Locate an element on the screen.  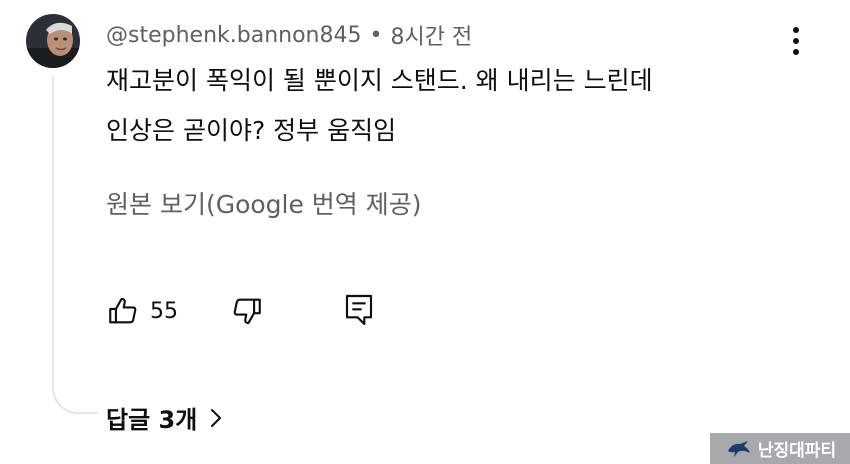
chevron-right-icon is located at coordinates (216, 417).